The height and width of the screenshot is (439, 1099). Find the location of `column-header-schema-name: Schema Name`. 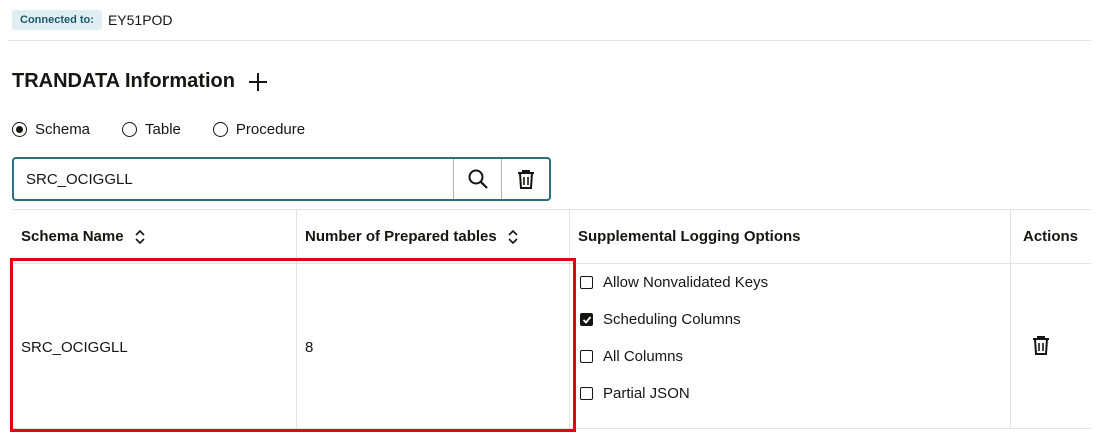

column-header-schema-name: Schema Name is located at coordinates (83, 236).